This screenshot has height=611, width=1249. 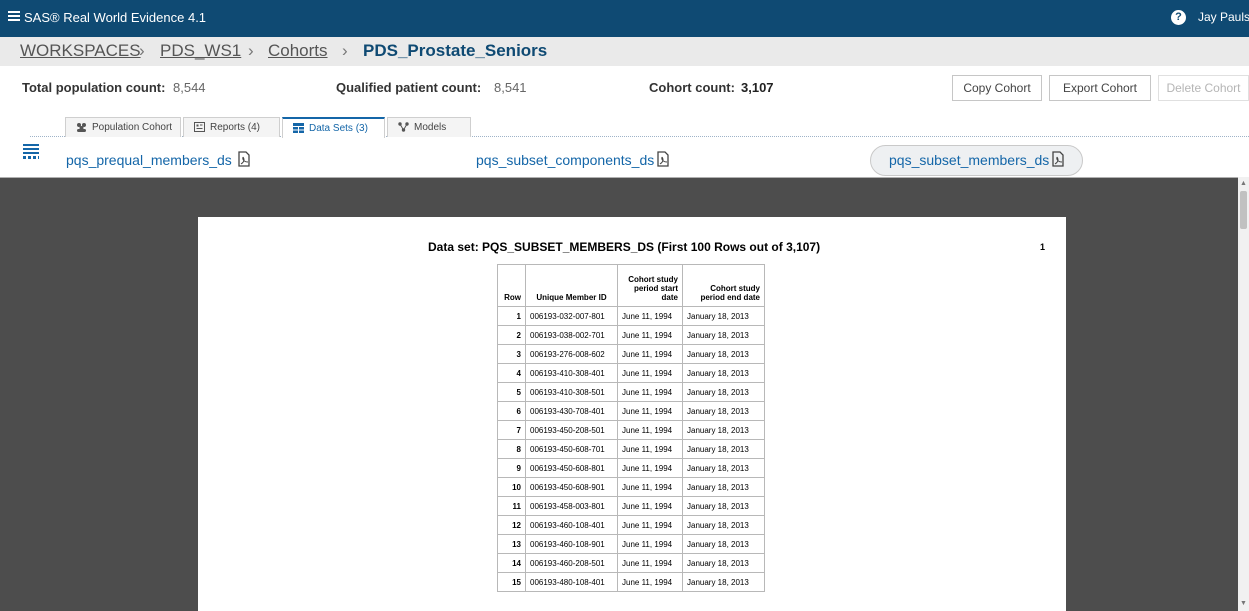 What do you see at coordinates (997, 88) in the screenshot?
I see `copy-cohort-button: Copy Cohort` at bounding box center [997, 88].